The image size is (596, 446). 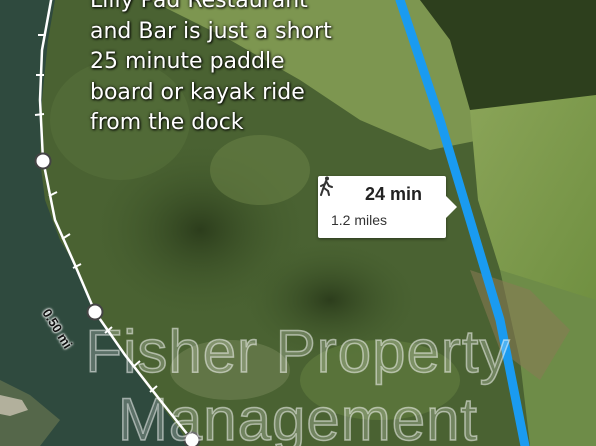 What do you see at coordinates (394, 194) in the screenshot?
I see `route-duration: 24 min` at bounding box center [394, 194].